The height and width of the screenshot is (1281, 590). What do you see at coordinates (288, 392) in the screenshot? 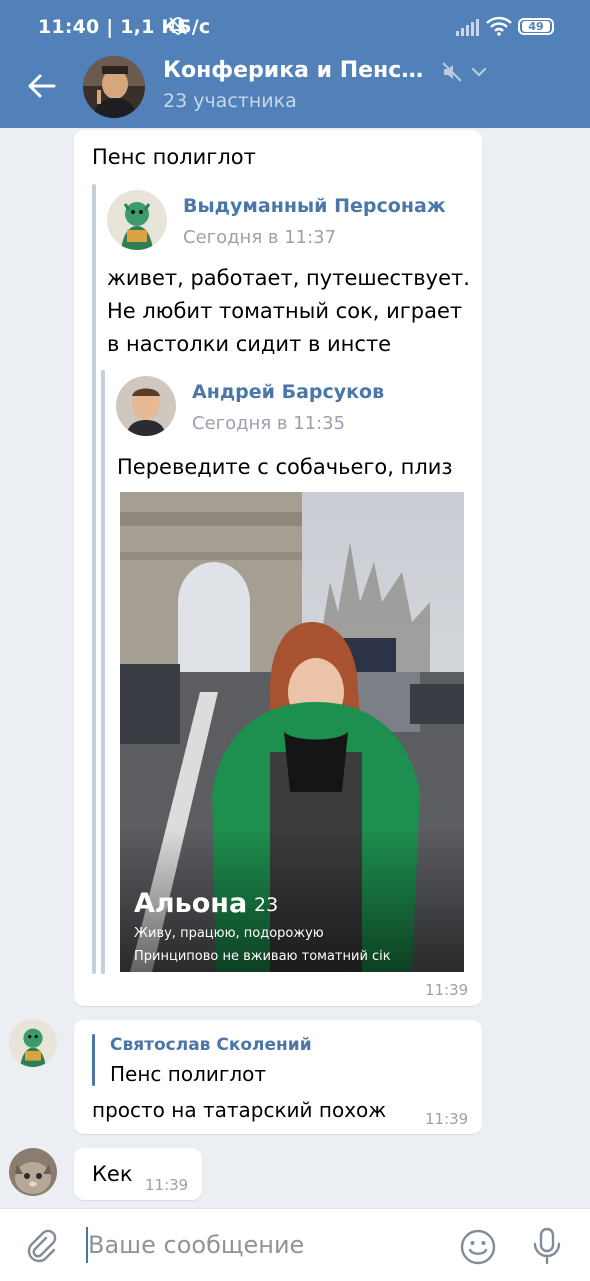
I see `forwarded-author-name: Андрей Барсуков` at bounding box center [288, 392].